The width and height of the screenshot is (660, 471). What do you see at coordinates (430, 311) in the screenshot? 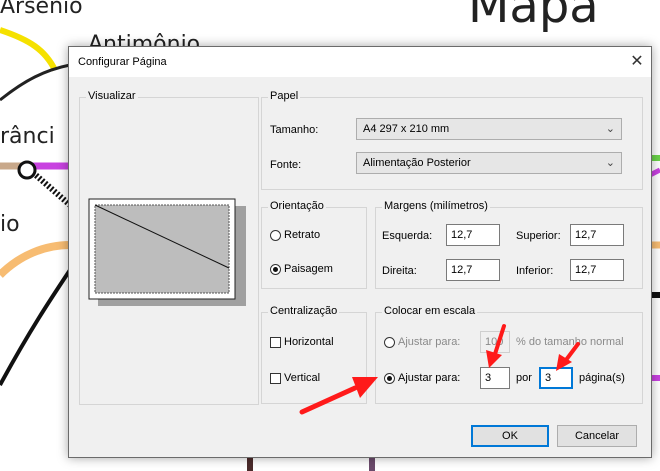
I see `scaling-legend: Colocar em escala` at bounding box center [430, 311].